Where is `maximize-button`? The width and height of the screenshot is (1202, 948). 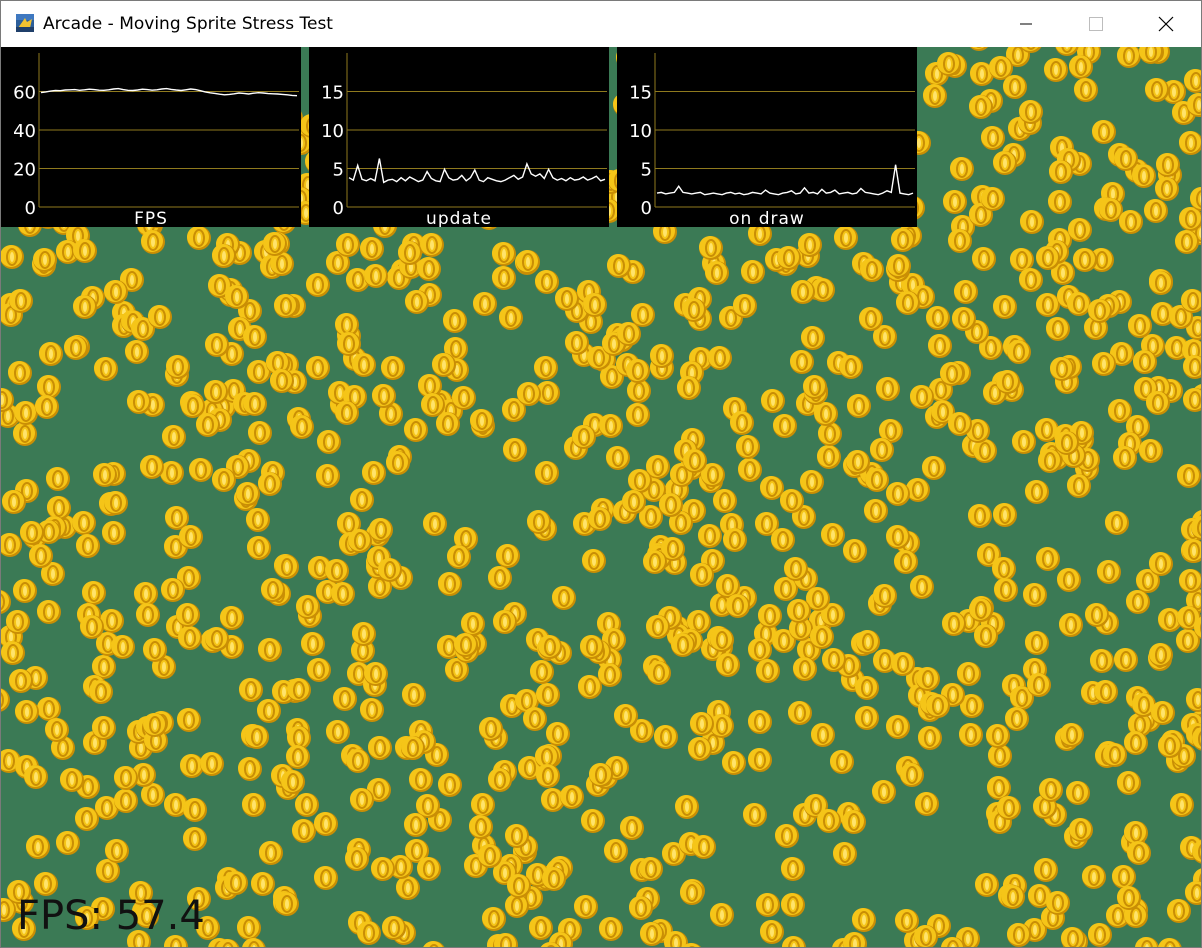
maximize-button is located at coordinates (1096, 24).